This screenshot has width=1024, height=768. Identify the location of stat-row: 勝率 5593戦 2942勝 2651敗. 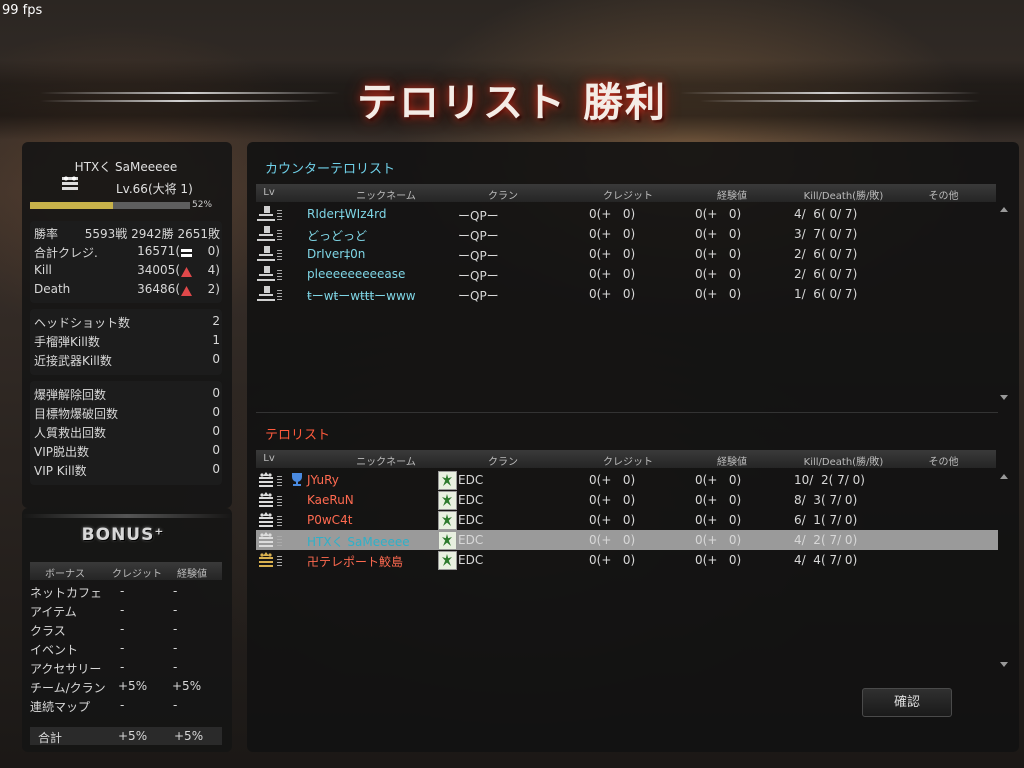
(127, 234).